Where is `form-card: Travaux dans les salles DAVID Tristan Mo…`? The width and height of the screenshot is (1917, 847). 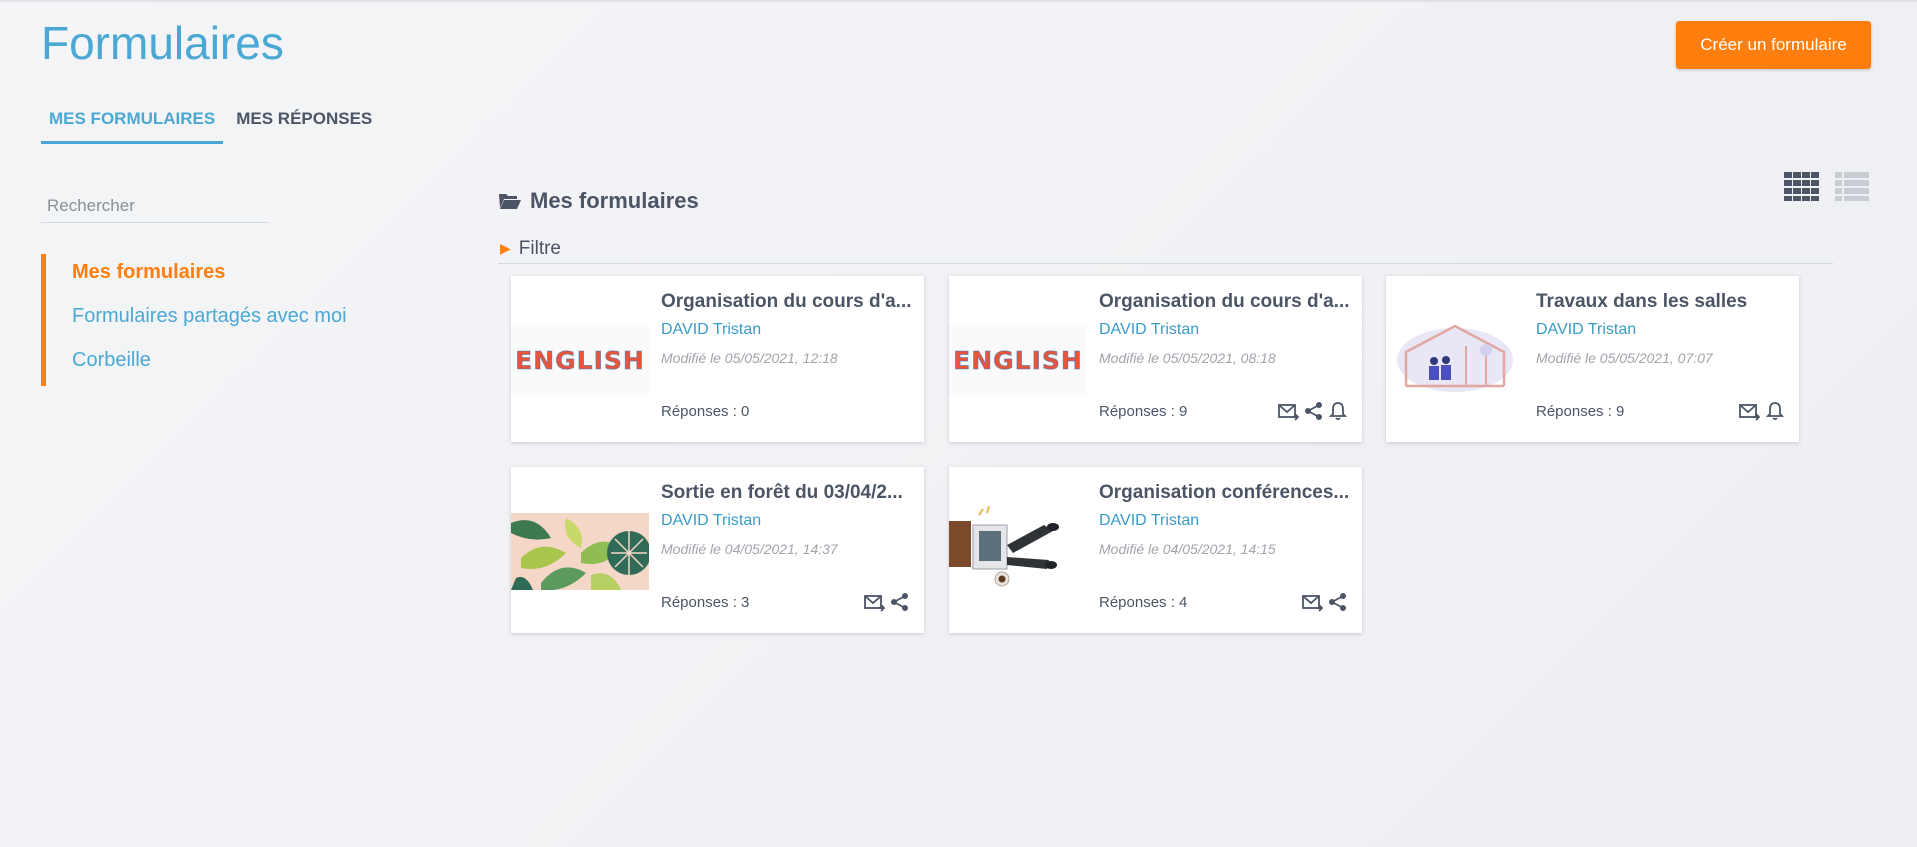
form-card: Travaux dans les salles DAVID Tristan Mo… is located at coordinates (1592, 359).